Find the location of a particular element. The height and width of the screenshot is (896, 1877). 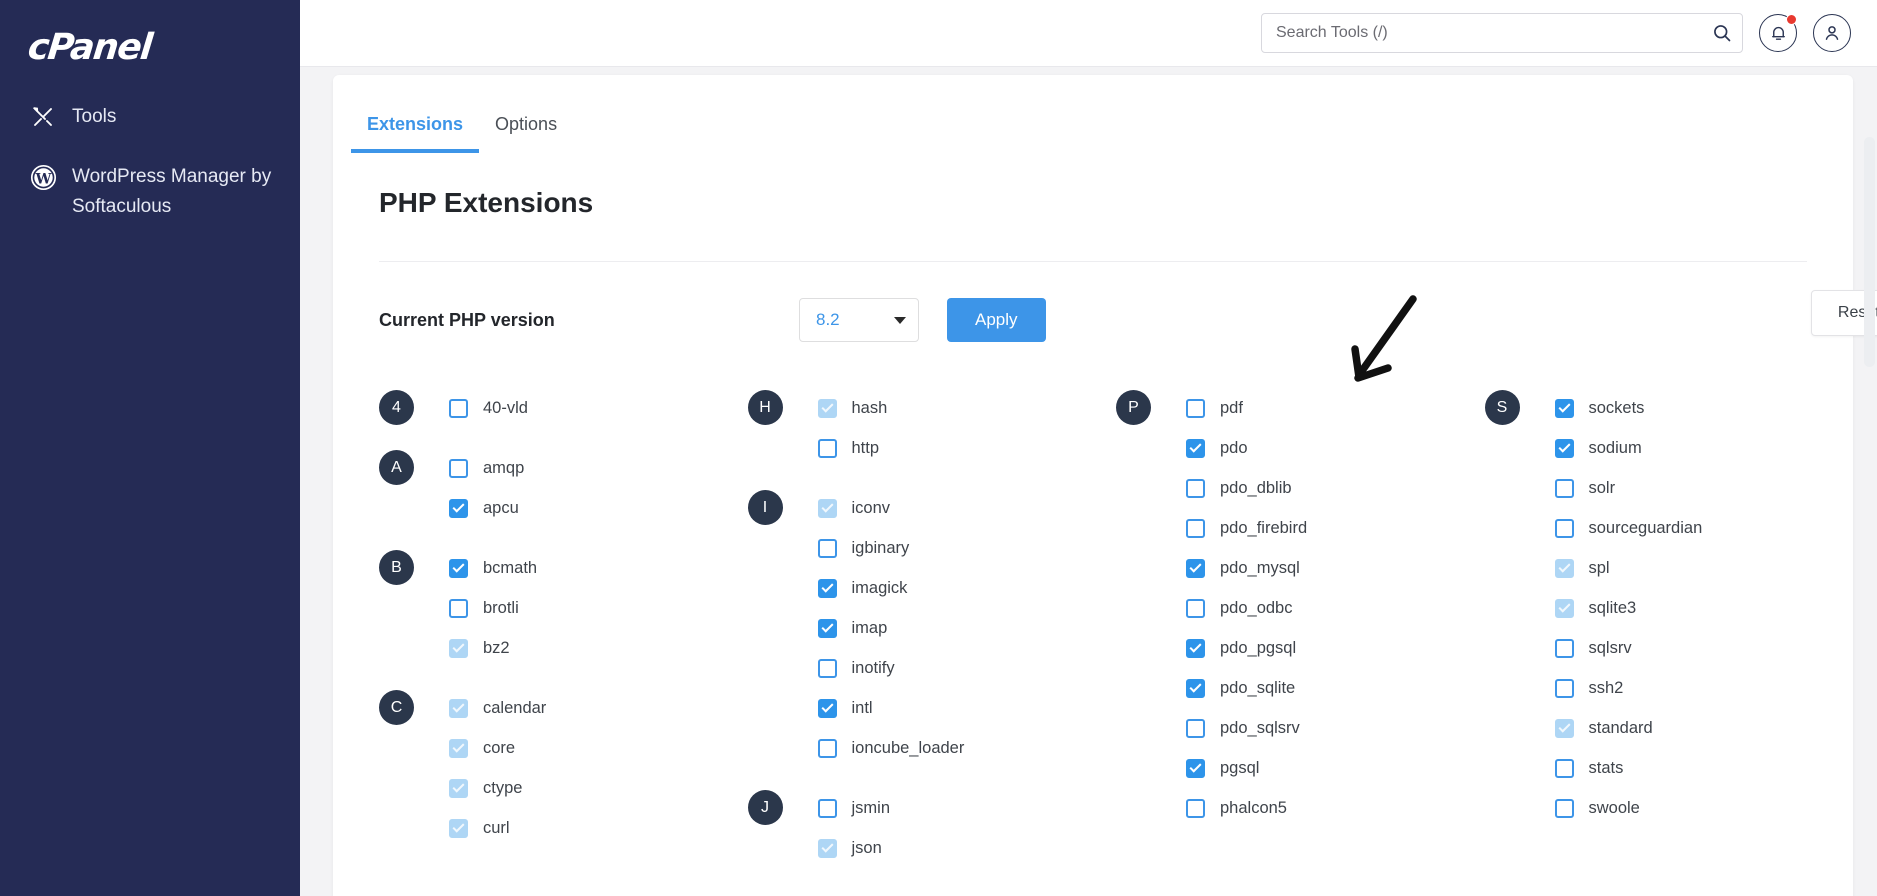

extension-row: spl is located at coordinates (1704, 568).